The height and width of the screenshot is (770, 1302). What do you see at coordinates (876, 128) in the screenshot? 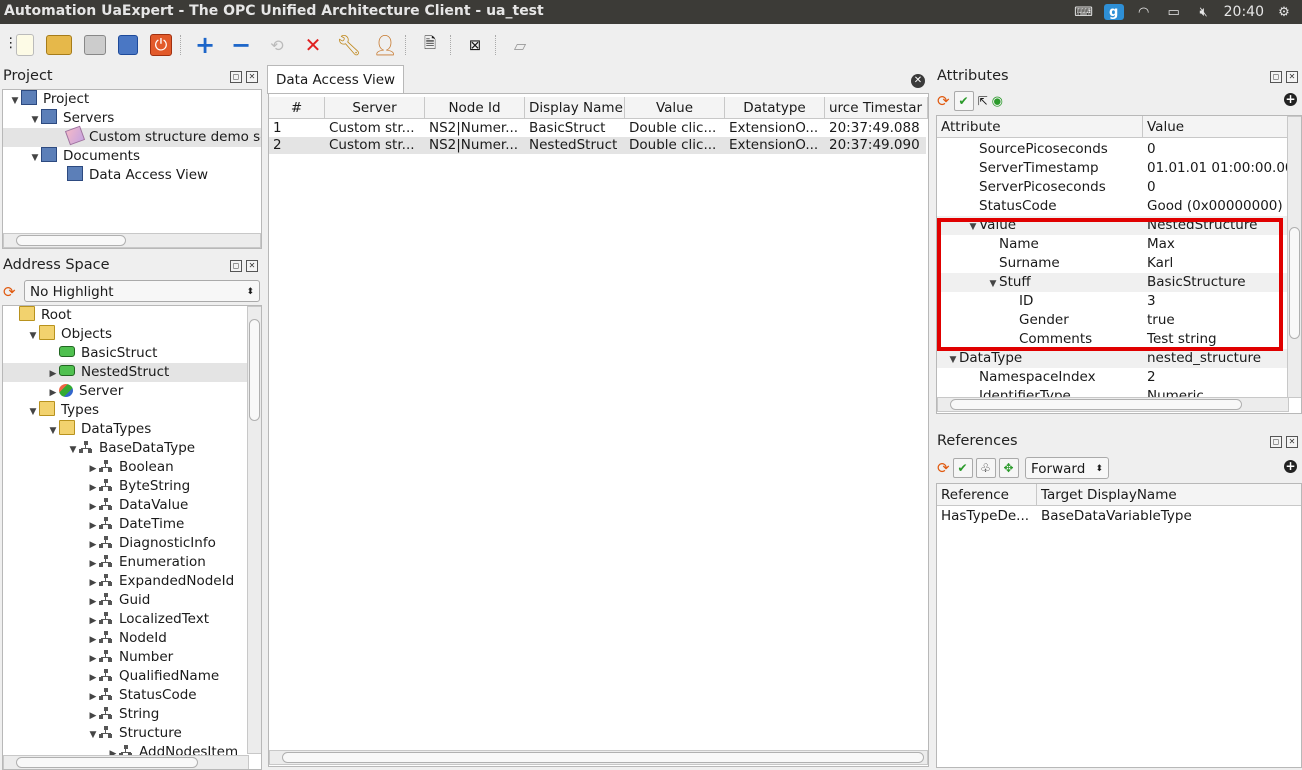
I see `table-cell: 20:37:49.088` at bounding box center [876, 128].